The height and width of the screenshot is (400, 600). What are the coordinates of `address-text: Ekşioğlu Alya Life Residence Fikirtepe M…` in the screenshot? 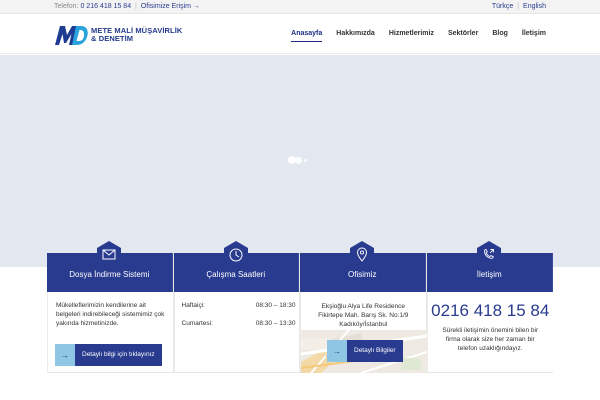 It's located at (363, 315).